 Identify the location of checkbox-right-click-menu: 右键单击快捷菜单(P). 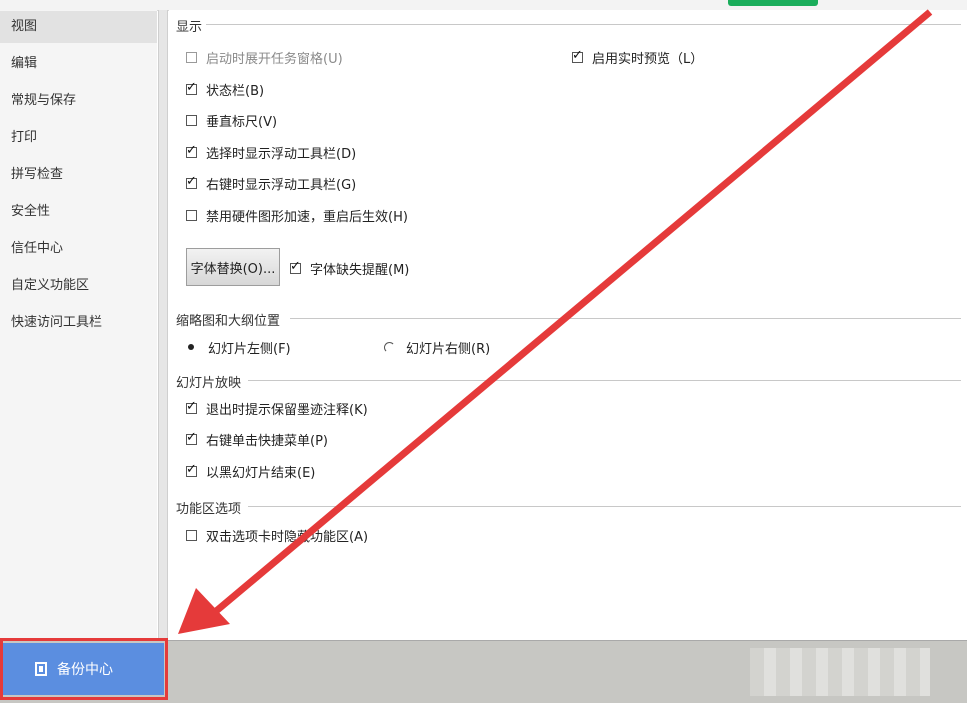
(257, 439).